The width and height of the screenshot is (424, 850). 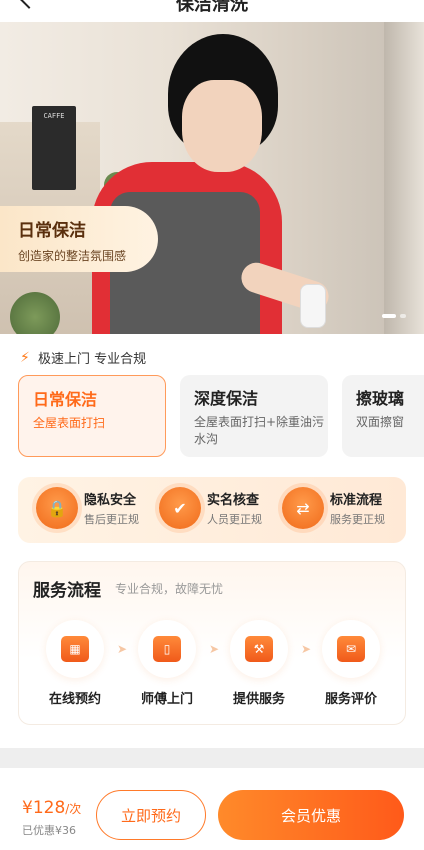 I want to click on banner-wall, so click(x=404, y=178).